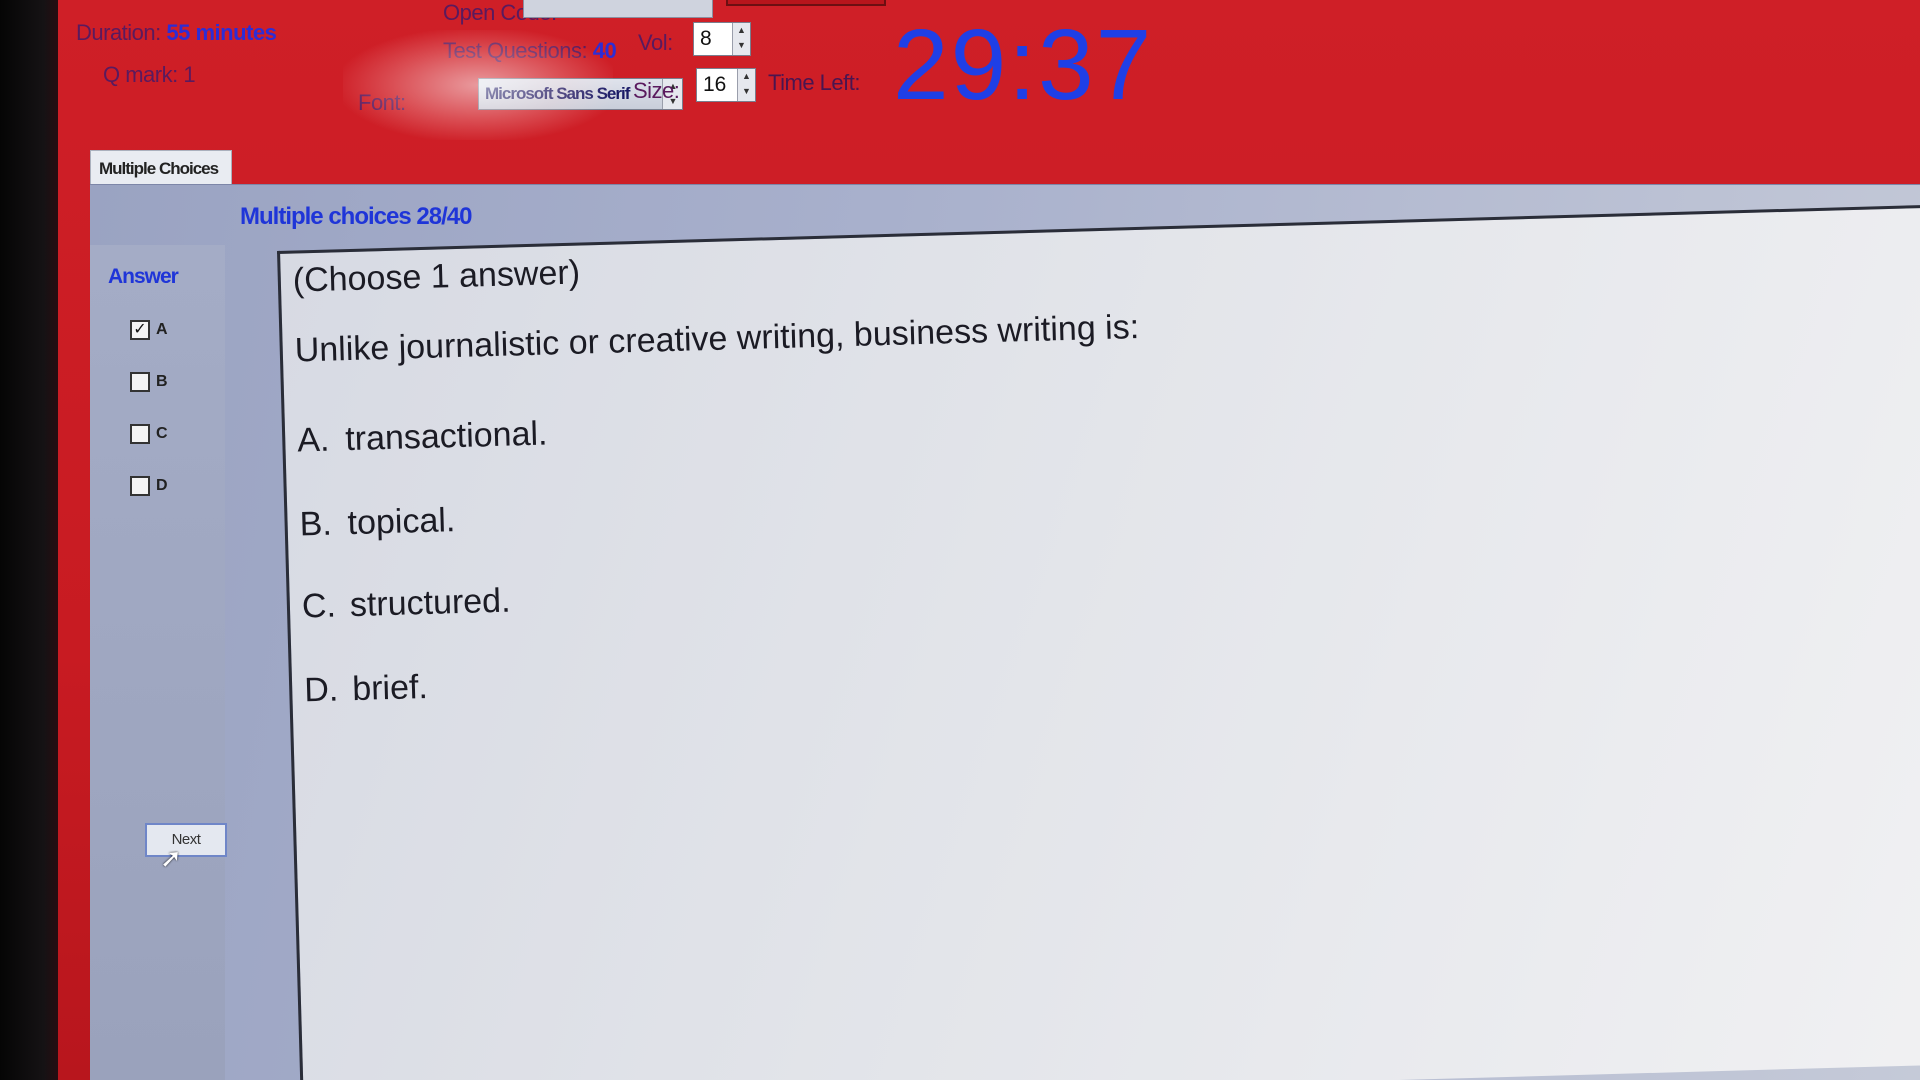 The image size is (1920, 1080). Describe the element at coordinates (722, 39) in the screenshot. I see `vol-stepper: 8 ▲ ▼` at that location.